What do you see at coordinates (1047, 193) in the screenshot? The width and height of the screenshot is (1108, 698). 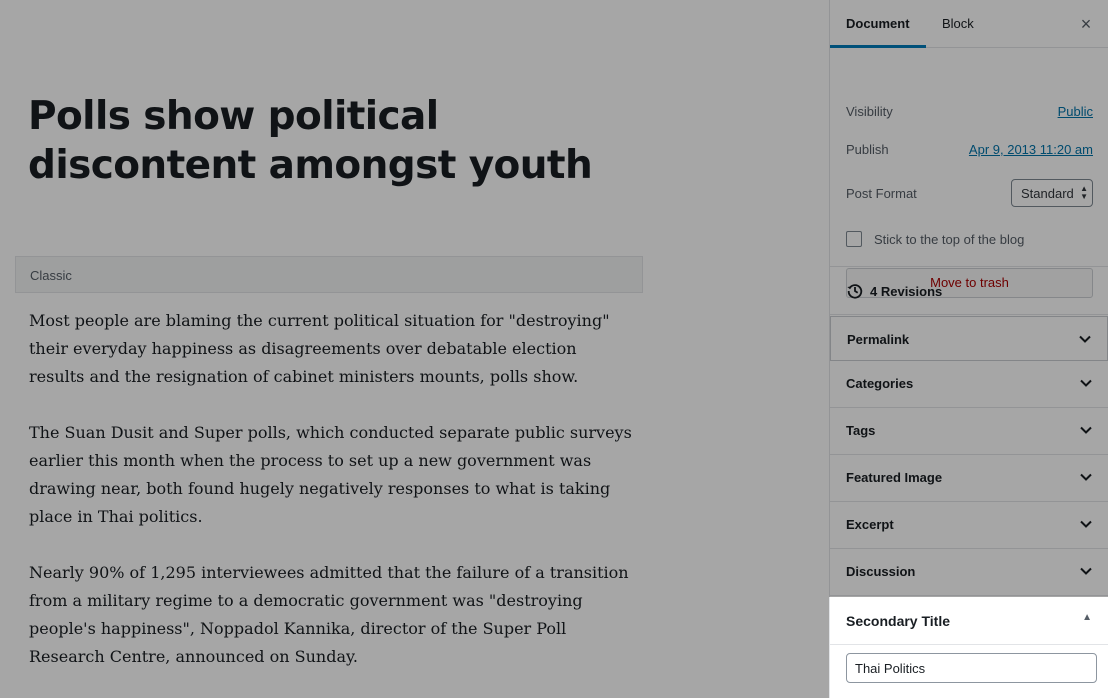 I see `post-format-value: Standard` at bounding box center [1047, 193].